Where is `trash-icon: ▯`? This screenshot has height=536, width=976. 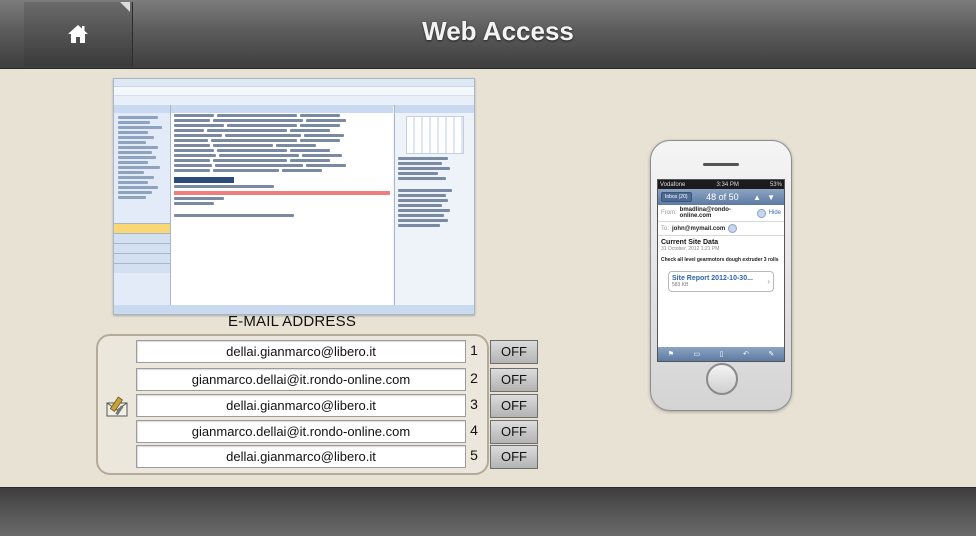
trash-icon: ▯ is located at coordinates (721, 354).